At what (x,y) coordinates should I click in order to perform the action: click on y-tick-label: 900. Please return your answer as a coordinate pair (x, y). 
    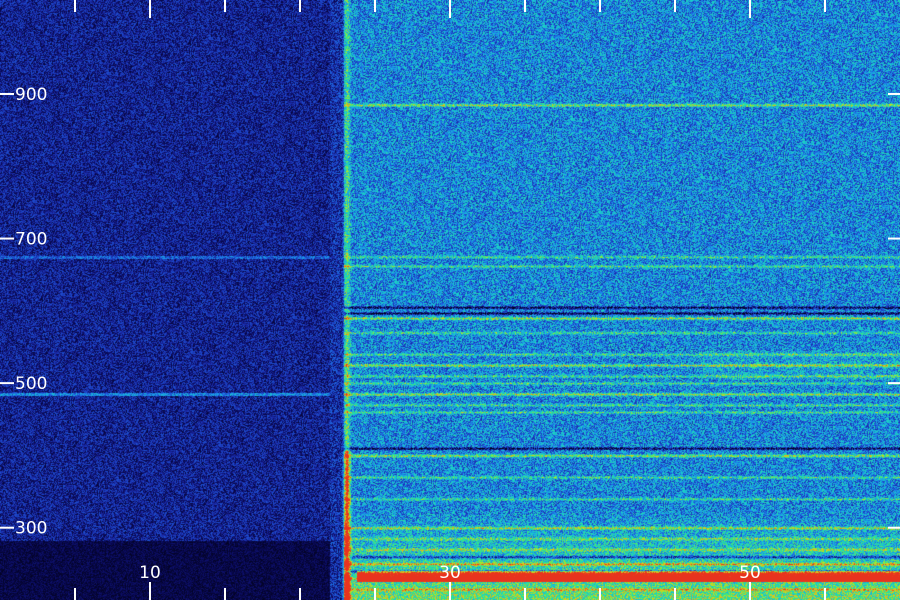
    Looking at the image, I should click on (31, 95).